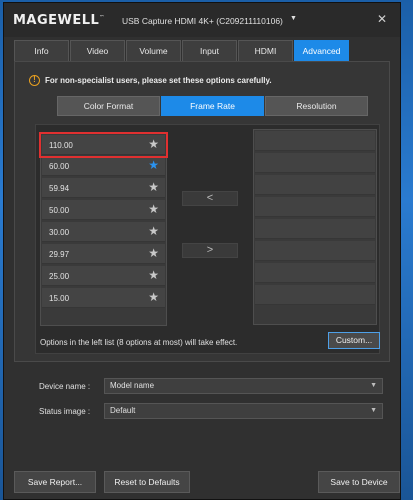  What do you see at coordinates (103, 298) in the screenshot?
I see `list-item: 15.00 ★` at bounding box center [103, 298].